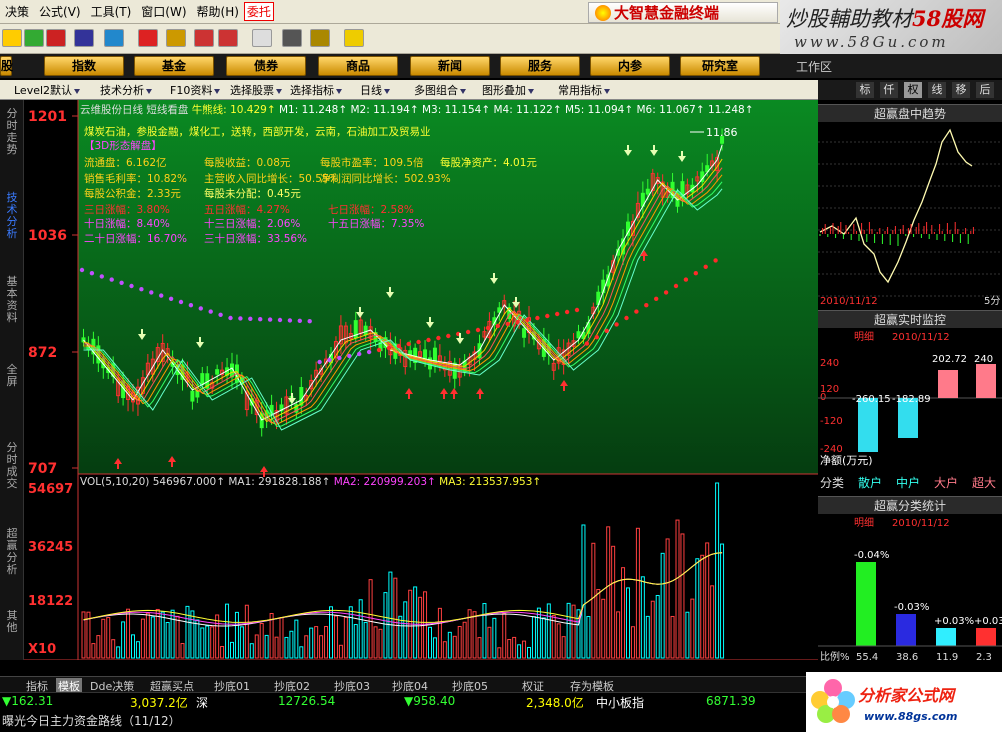 The width and height of the screenshot is (1002, 732). What do you see at coordinates (508, 90) in the screenshot?
I see `toolbar-item: 图形叠加` at bounding box center [508, 90].